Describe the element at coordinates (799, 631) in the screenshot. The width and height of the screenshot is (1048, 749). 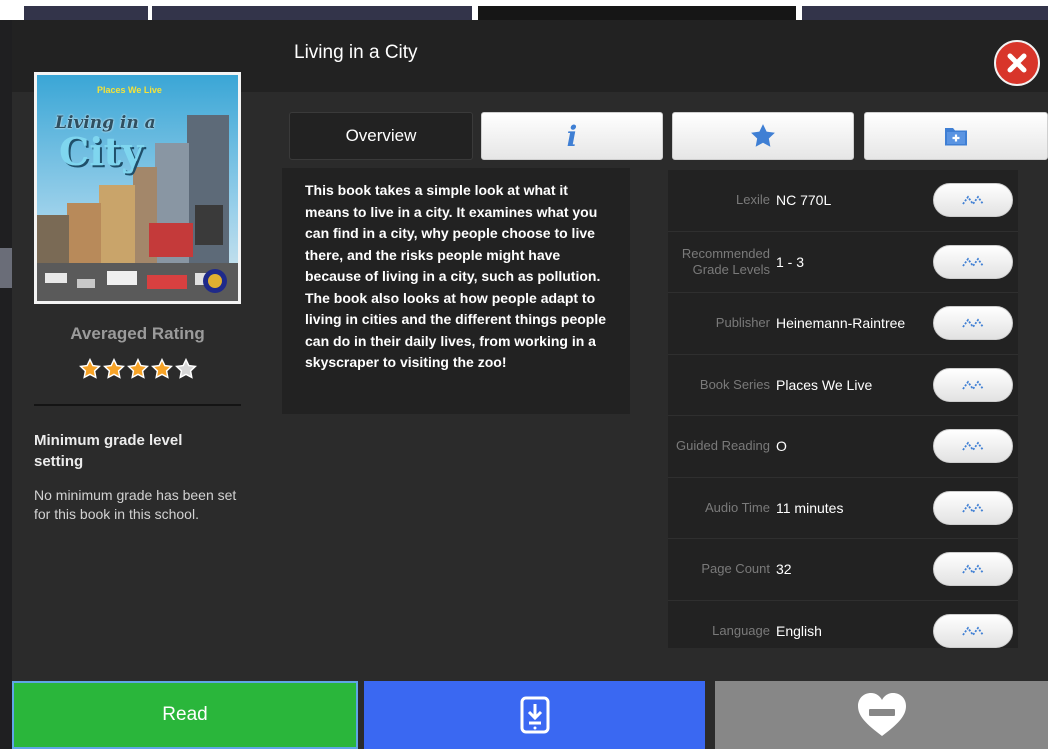
I see `detail-value: English` at that location.